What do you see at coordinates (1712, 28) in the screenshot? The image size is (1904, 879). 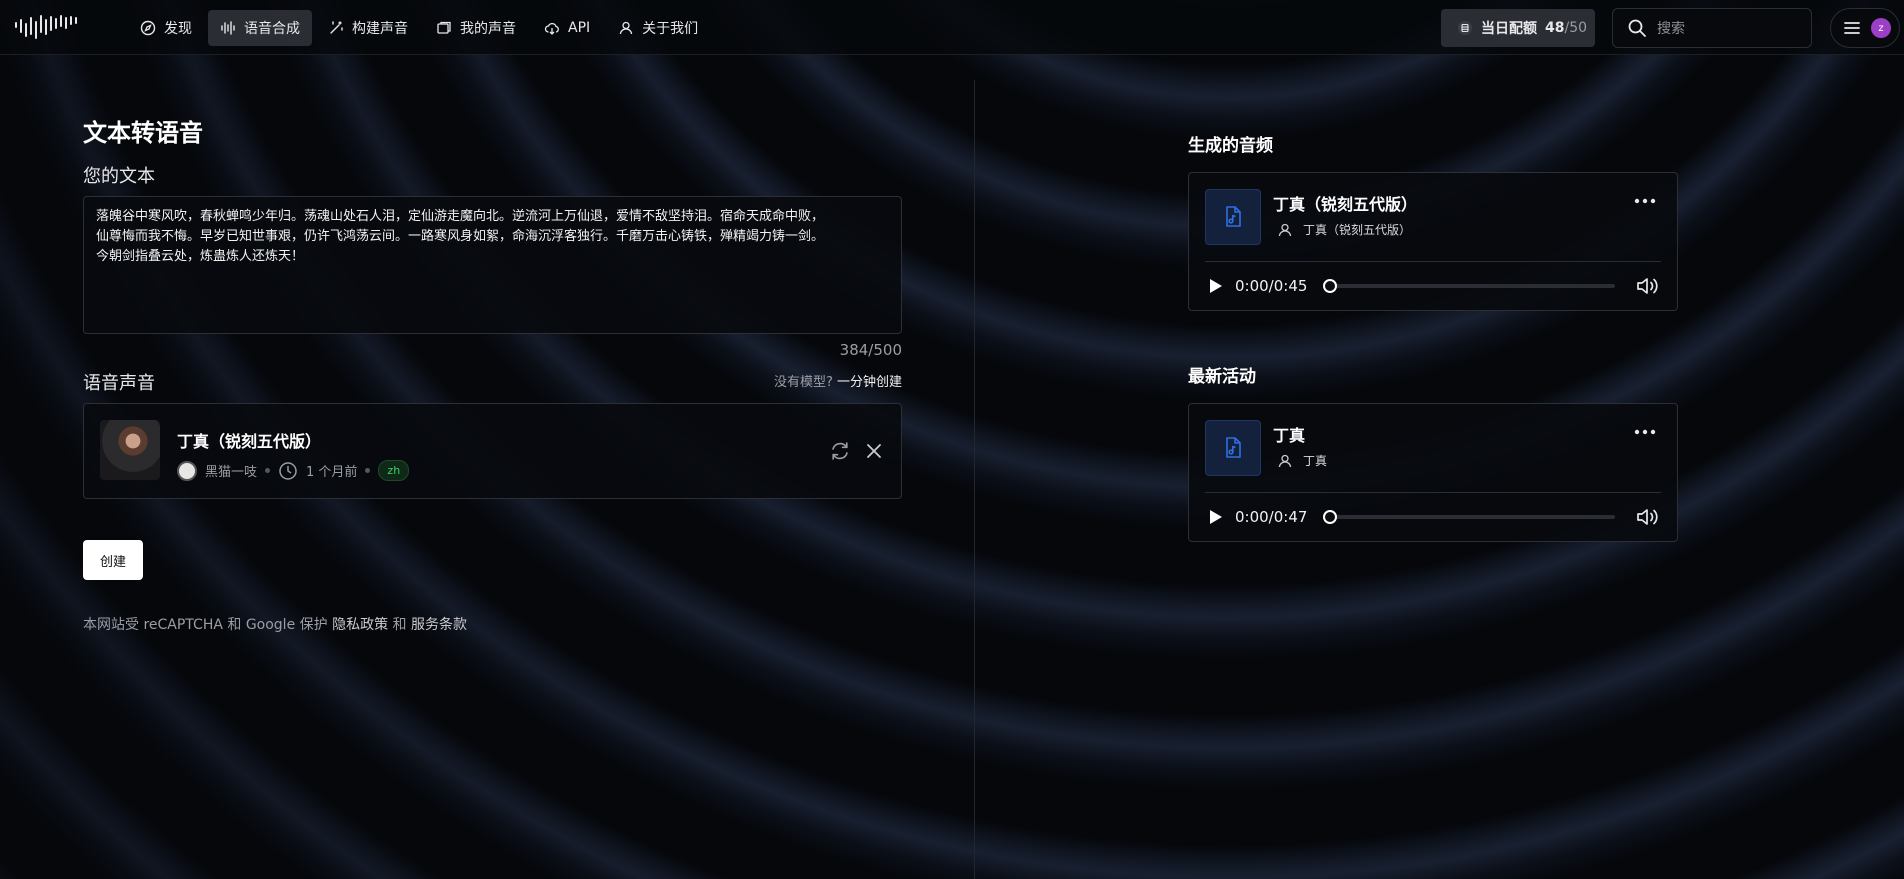 I see `search-box: 搜索` at bounding box center [1712, 28].